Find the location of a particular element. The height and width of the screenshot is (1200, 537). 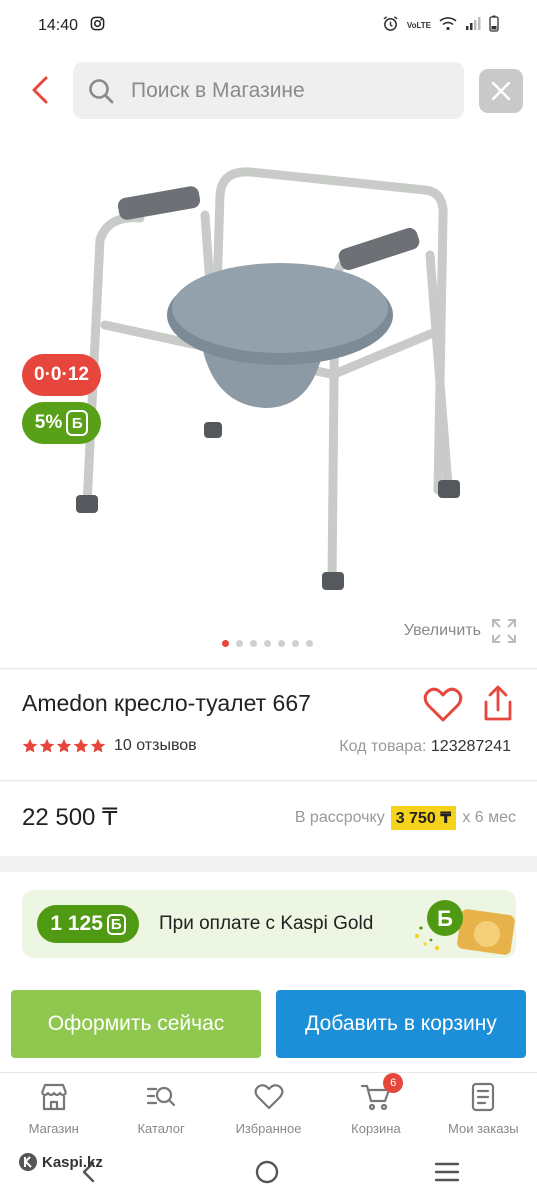

buy-now-button: Оформить сейчас is located at coordinates (136, 1024).